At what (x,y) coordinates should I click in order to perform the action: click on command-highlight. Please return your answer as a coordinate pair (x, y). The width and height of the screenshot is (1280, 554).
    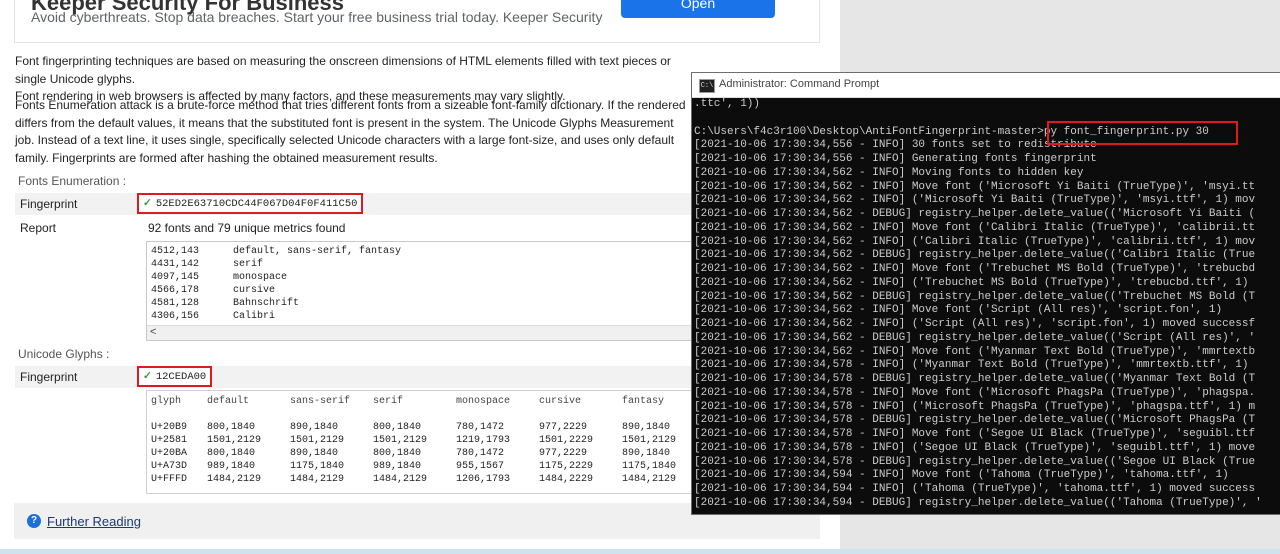
    Looking at the image, I should click on (1142, 133).